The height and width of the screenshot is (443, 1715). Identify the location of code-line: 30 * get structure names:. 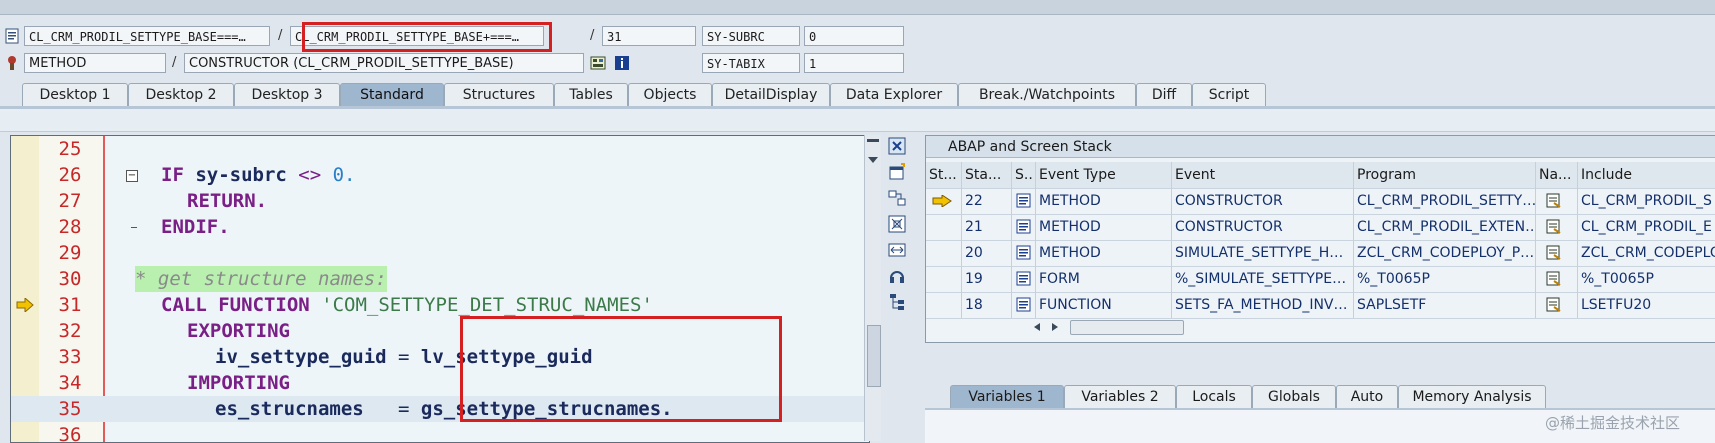
(440, 279).